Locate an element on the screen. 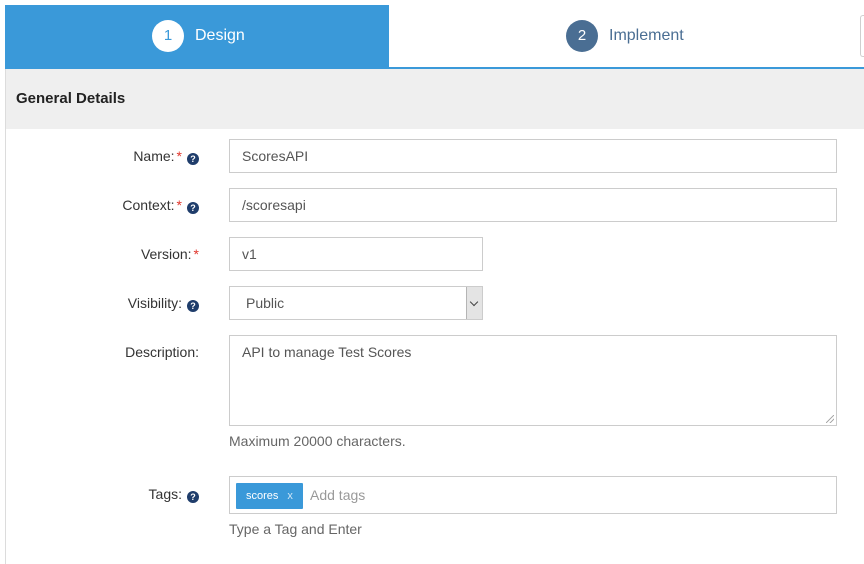 The height and width of the screenshot is (564, 864). chevron-down-icon is located at coordinates (474, 303).